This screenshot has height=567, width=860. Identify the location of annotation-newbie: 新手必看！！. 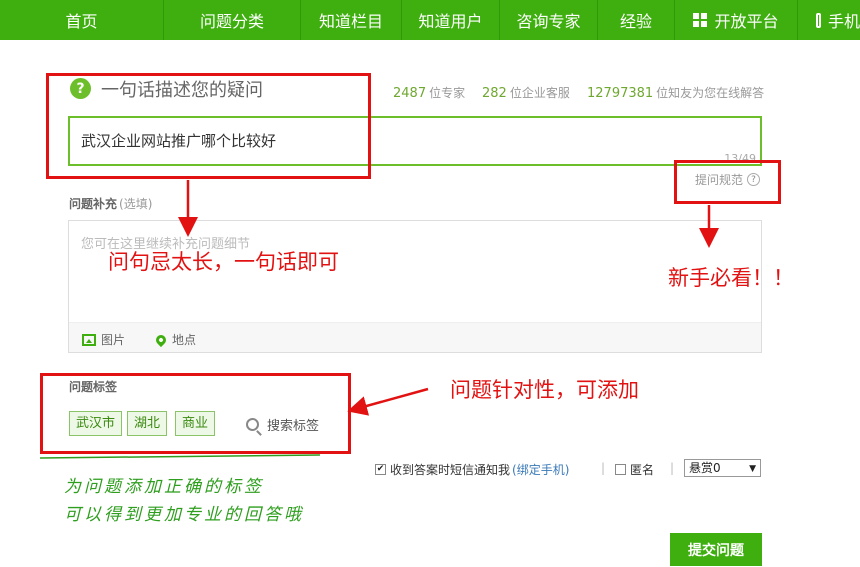
(731, 278).